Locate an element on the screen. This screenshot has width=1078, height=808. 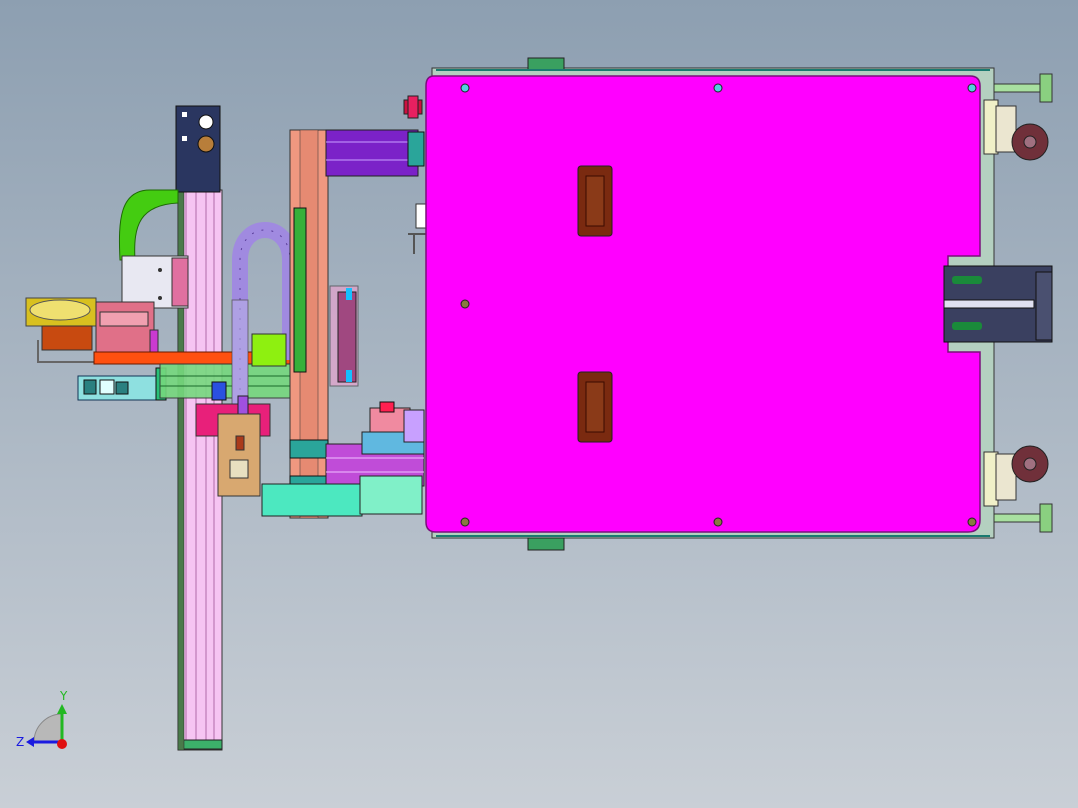
side-connector-box is located at coordinates (998, 304).